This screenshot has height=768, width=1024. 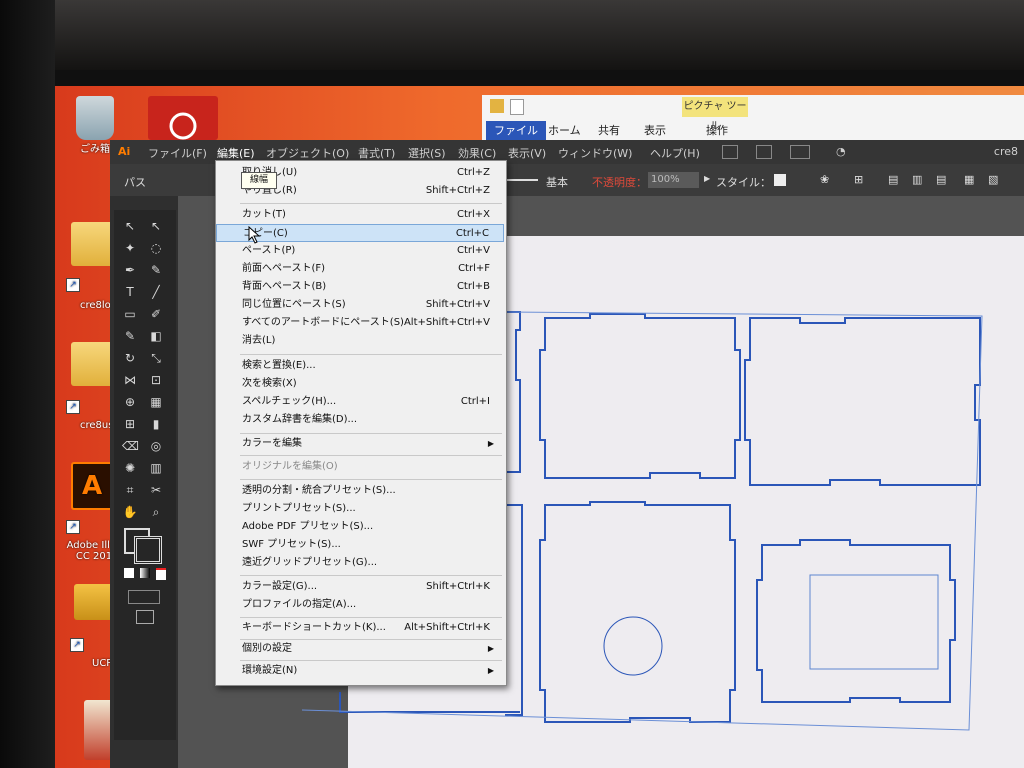 I want to click on menu-item-shortcut: Ctrl+C, so click(x=472, y=233).